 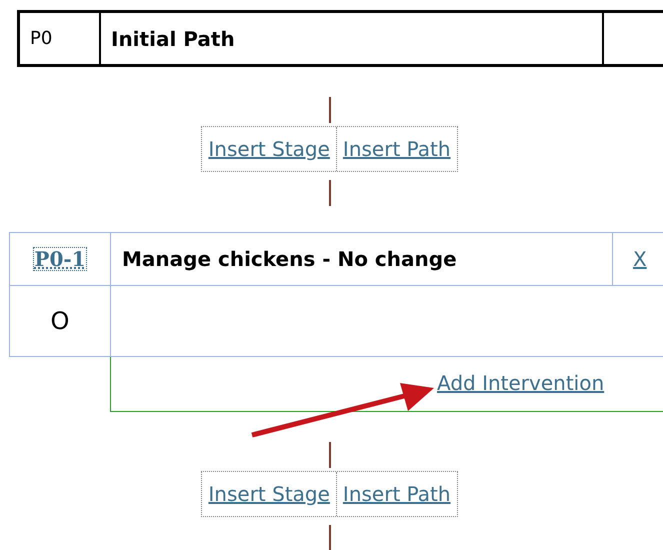 What do you see at coordinates (520, 383) in the screenshot?
I see `add-intervention-link: Add Intervention` at bounding box center [520, 383].